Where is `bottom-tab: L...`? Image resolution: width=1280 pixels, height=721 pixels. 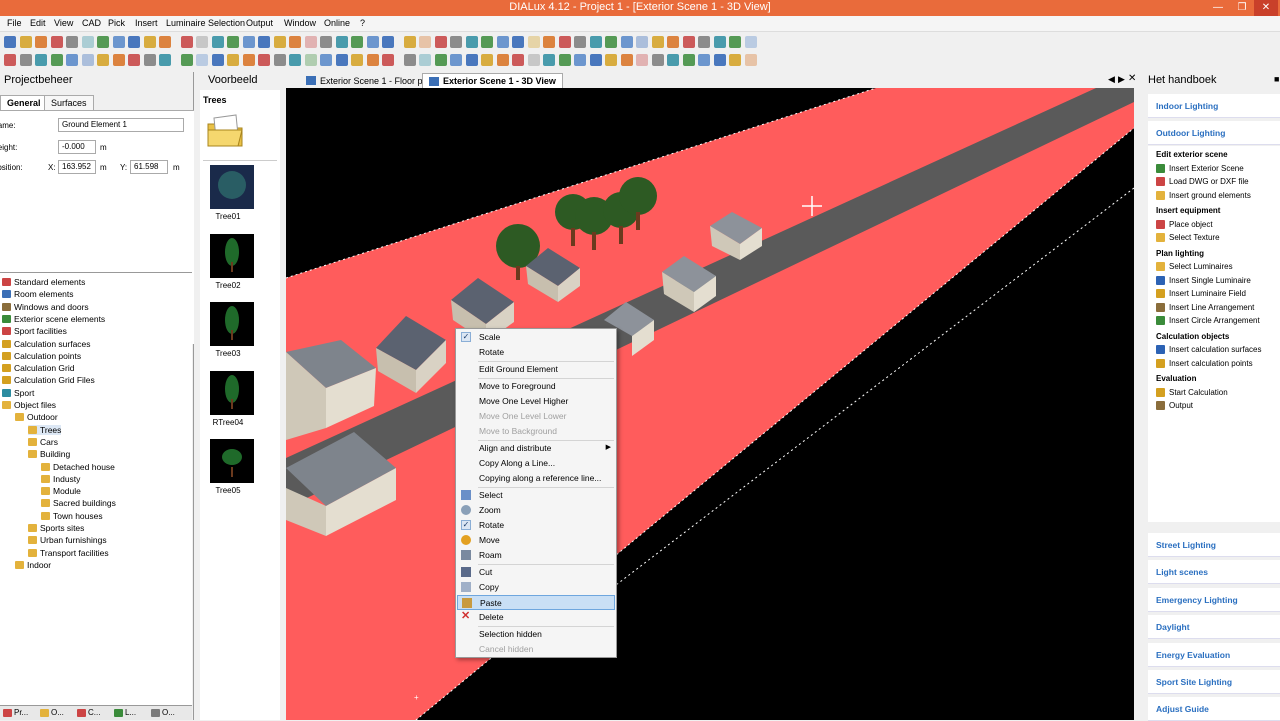 bottom-tab: L... is located at coordinates (125, 712).